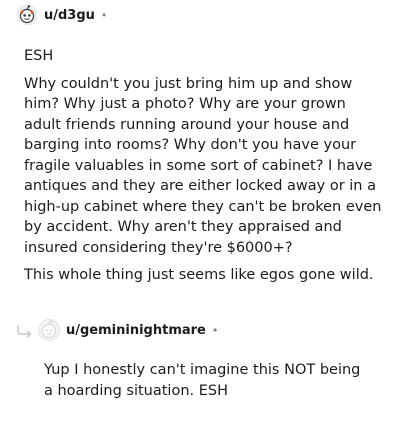 The image size is (400, 428). I want to click on username-link: u/d3gu, so click(69, 15).